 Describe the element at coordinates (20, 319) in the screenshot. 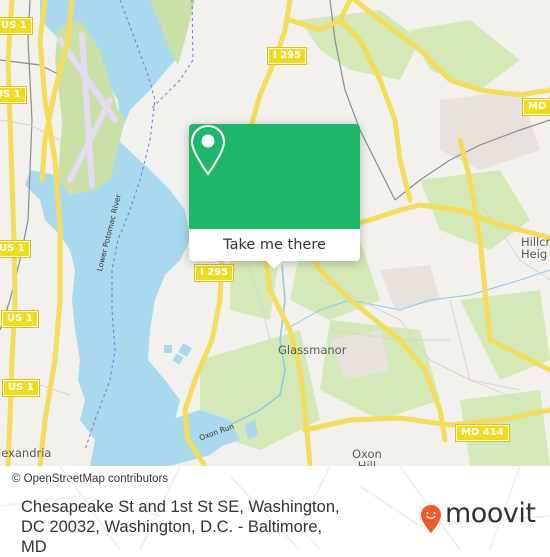

I see `route-shield-us1-d: US 1` at that location.